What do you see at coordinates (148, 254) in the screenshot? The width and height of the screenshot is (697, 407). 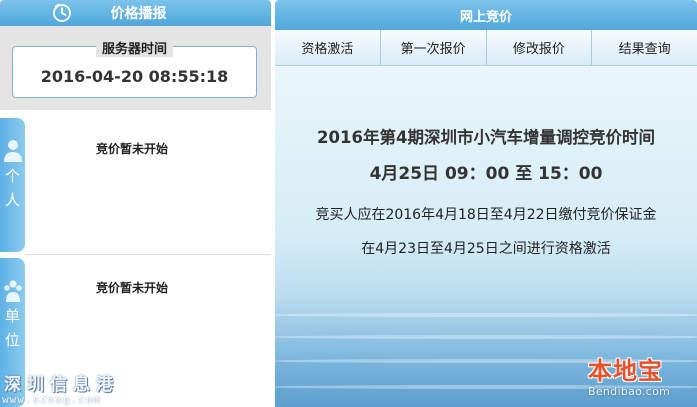 I see `section-divider` at bounding box center [148, 254].